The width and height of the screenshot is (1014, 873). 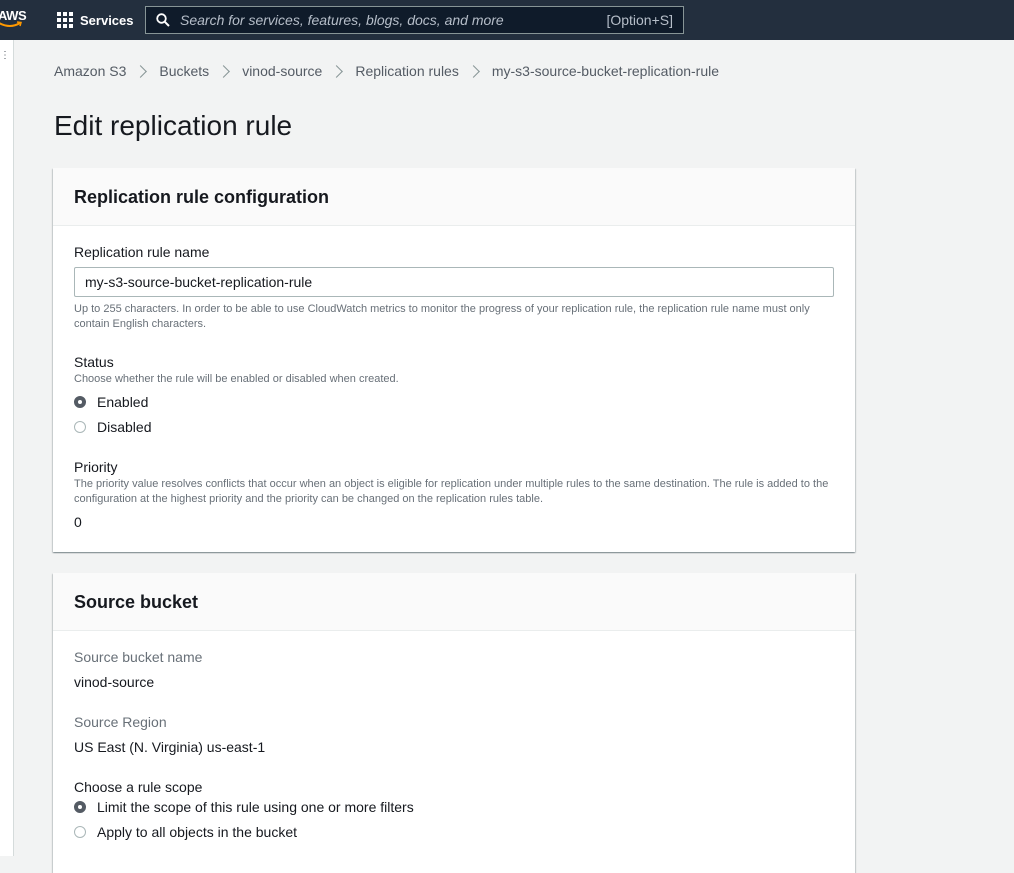 What do you see at coordinates (138, 657) in the screenshot?
I see `source-bucket-name-label: Source bucket name` at bounding box center [138, 657].